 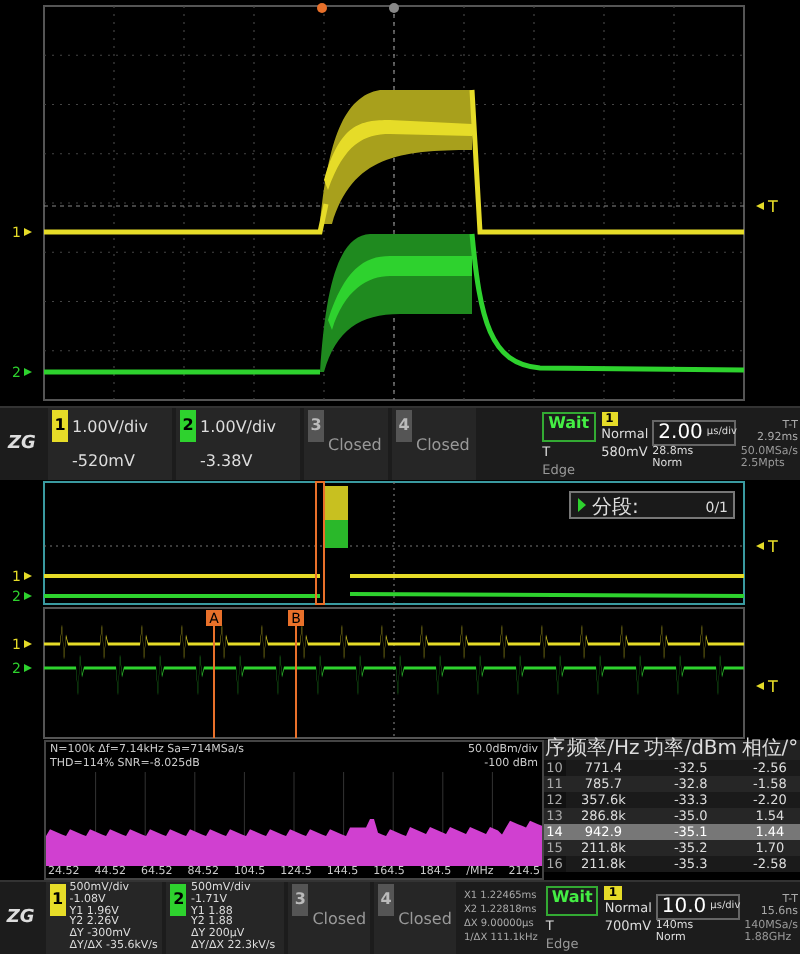 What do you see at coordinates (603, 750) in the screenshot?
I see `column-header: 频率/Hz` at bounding box center [603, 750].